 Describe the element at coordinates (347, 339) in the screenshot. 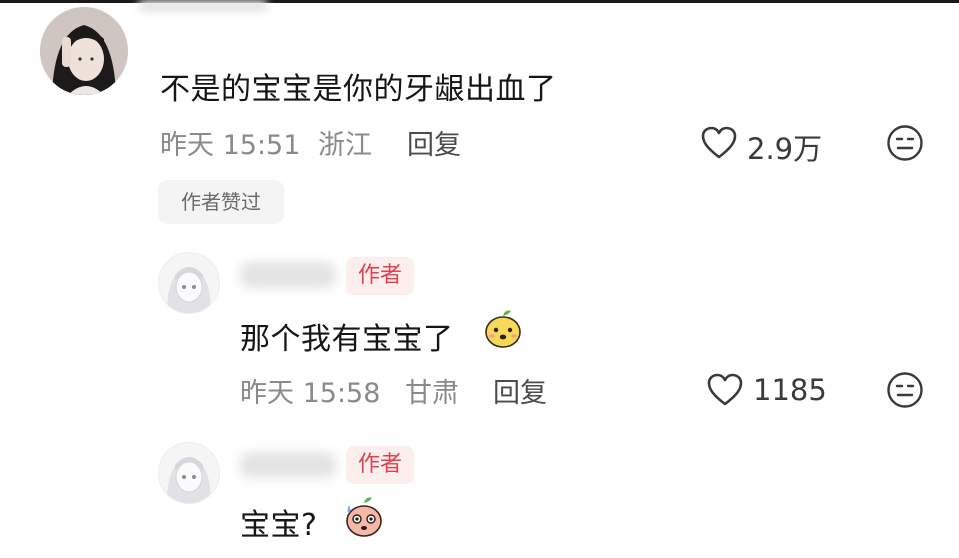

I see `reply-text: 那个我有宝宝了` at that location.